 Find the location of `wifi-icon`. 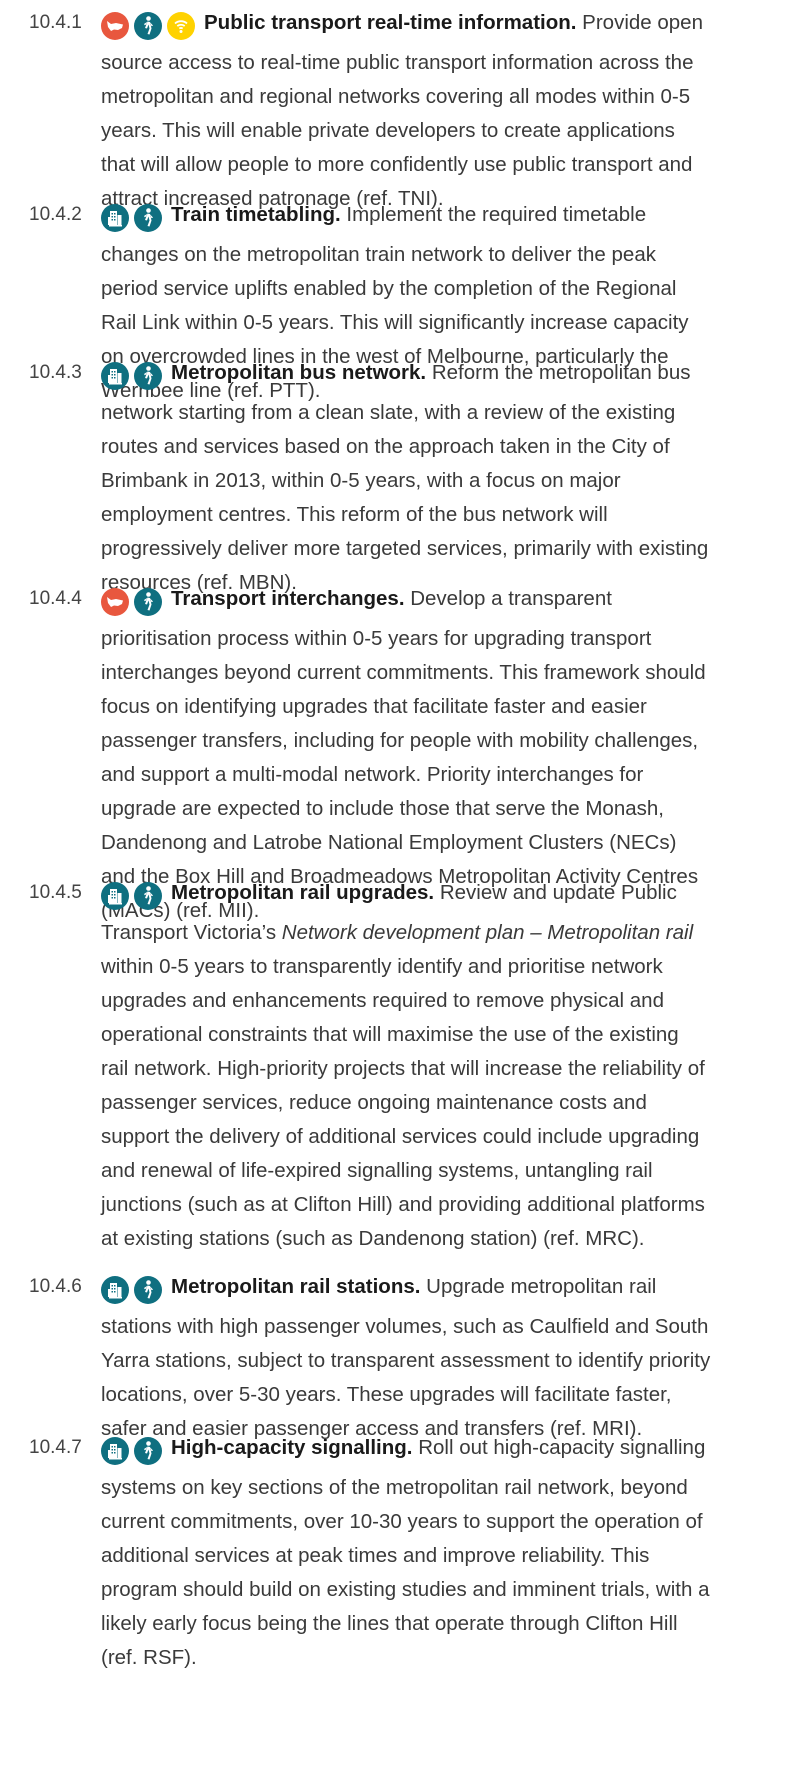

wifi-icon is located at coordinates (181, 26).